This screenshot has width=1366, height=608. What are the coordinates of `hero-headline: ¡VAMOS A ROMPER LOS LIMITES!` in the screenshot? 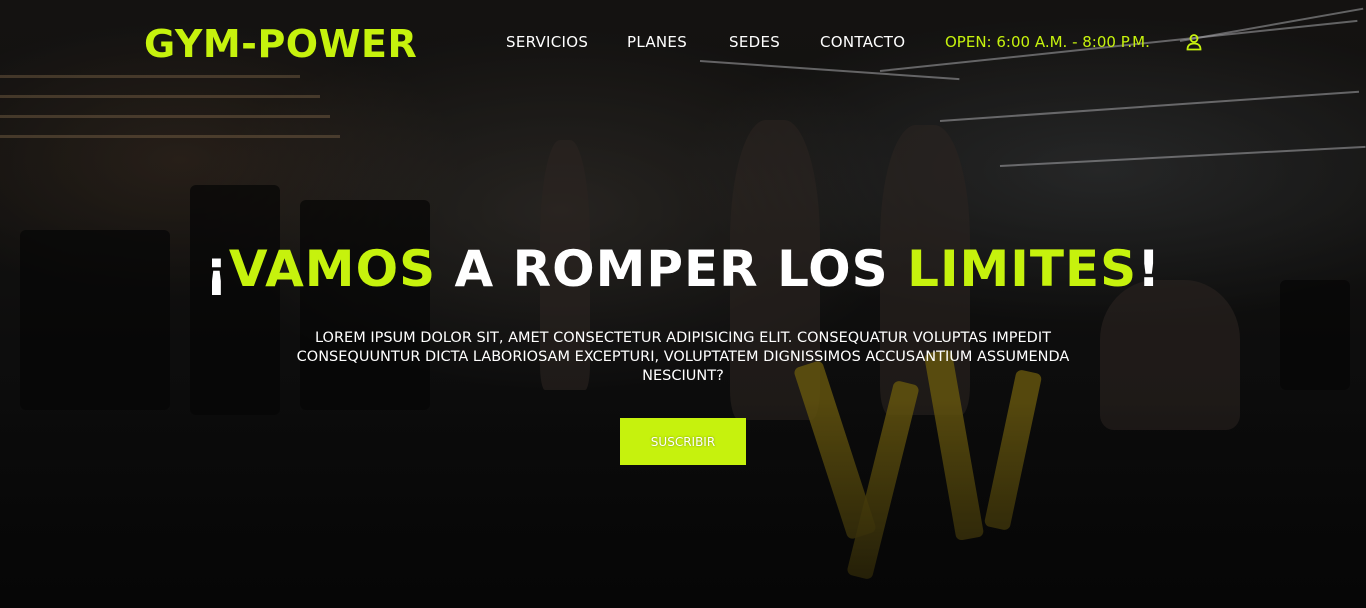 It's located at (683, 269).